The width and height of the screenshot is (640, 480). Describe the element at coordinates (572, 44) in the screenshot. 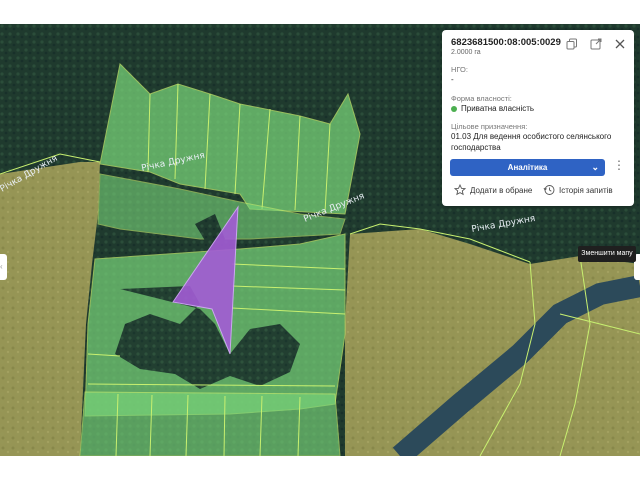

I see `copy-icon` at that location.